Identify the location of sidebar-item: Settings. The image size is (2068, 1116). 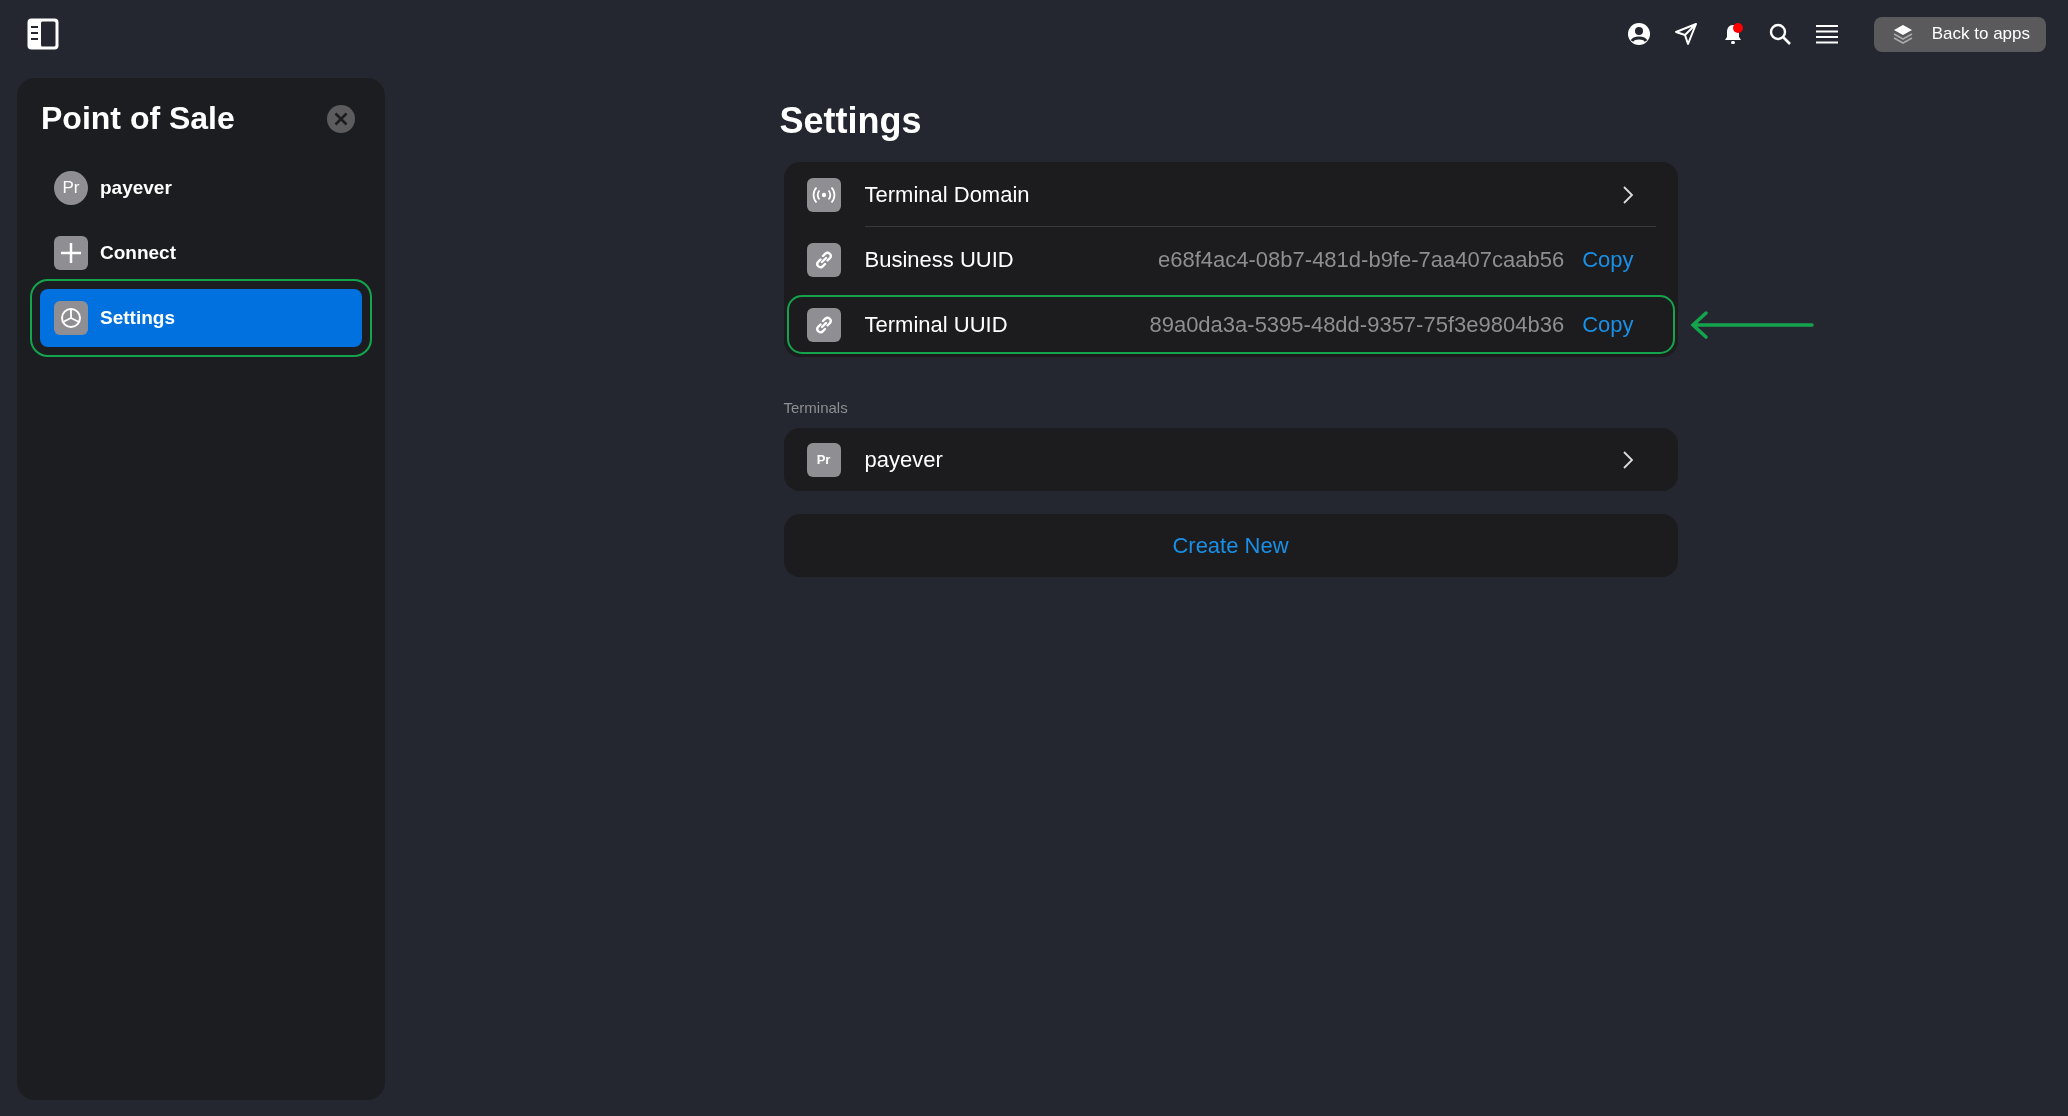
(201, 318).